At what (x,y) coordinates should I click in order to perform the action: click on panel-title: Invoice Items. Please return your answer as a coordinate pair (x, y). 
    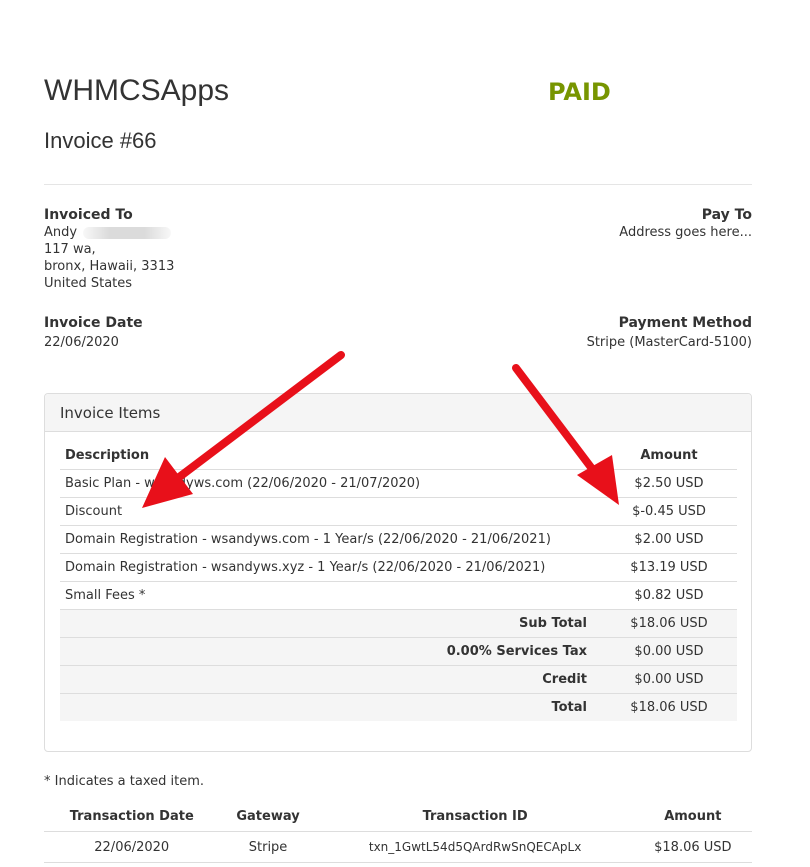
    Looking at the image, I should click on (110, 413).